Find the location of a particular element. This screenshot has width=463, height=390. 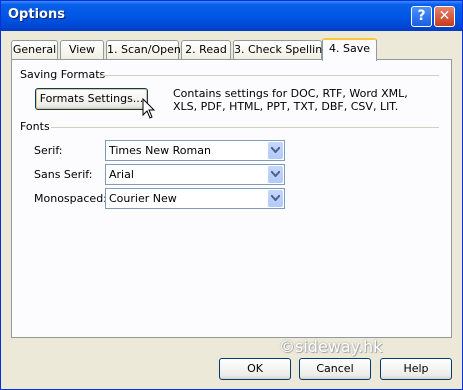

help-button: Help is located at coordinates (416, 369).